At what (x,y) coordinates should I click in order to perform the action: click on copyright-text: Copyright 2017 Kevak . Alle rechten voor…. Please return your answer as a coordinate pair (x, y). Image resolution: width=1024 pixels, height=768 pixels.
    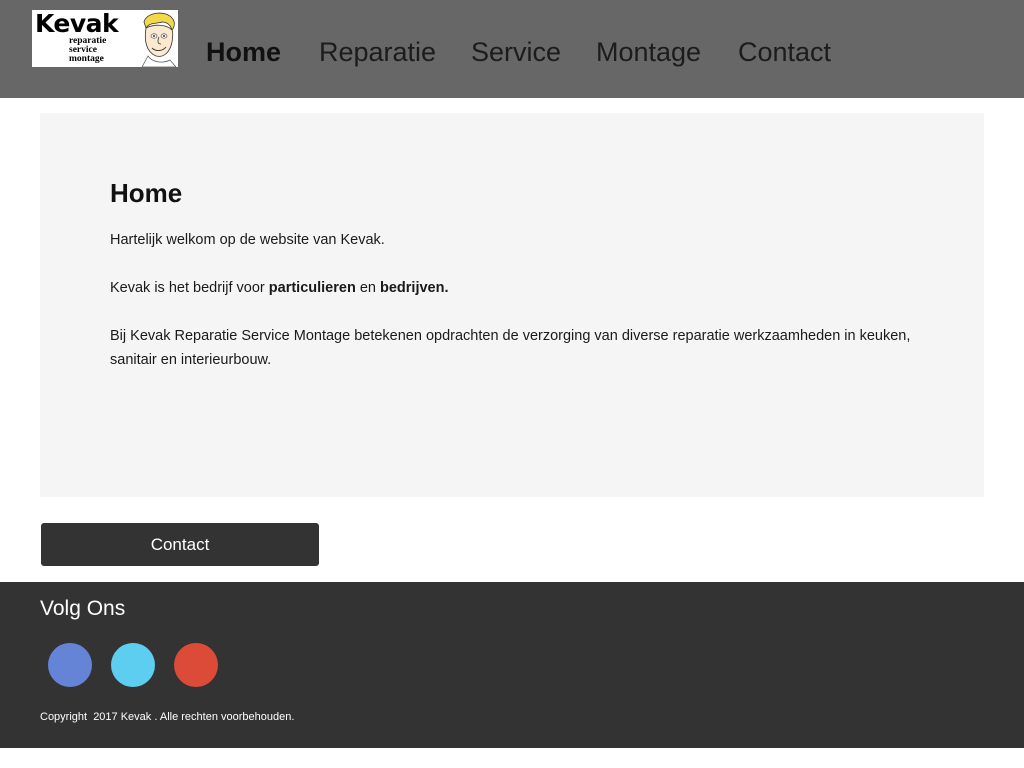
    Looking at the image, I should click on (167, 717).